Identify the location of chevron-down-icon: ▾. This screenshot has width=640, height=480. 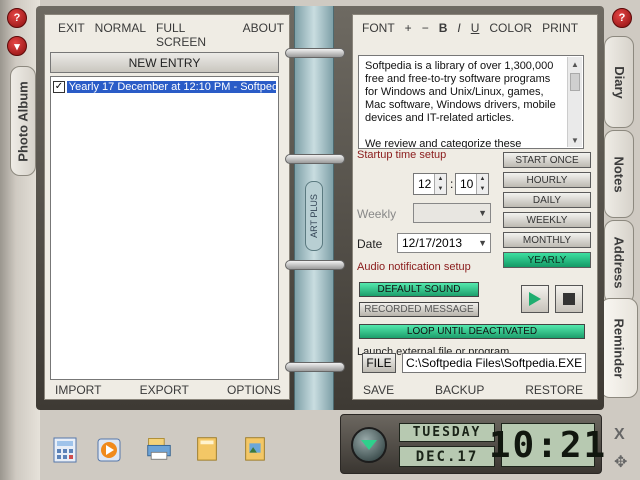
(17, 46).